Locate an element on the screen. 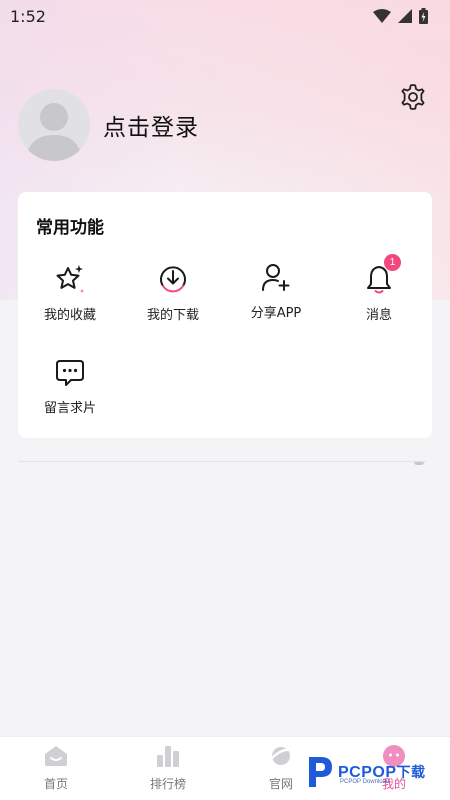 The width and height of the screenshot is (450, 800). tab-label: 官网 is located at coordinates (280, 784).